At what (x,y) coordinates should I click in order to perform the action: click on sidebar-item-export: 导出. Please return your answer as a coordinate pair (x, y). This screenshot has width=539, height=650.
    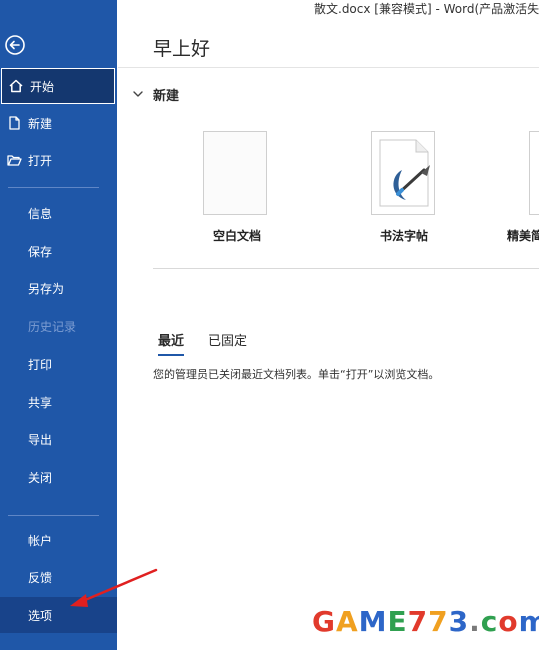
    Looking at the image, I should click on (58, 439).